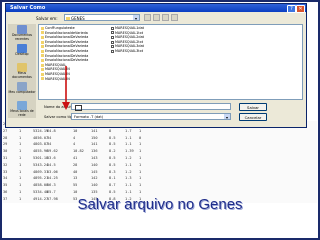 The width and height of the screenshot is (320, 240). What do you see at coordinates (75, 157) in the screenshot?
I see `listing-cell: 41` at bounding box center [75, 157].